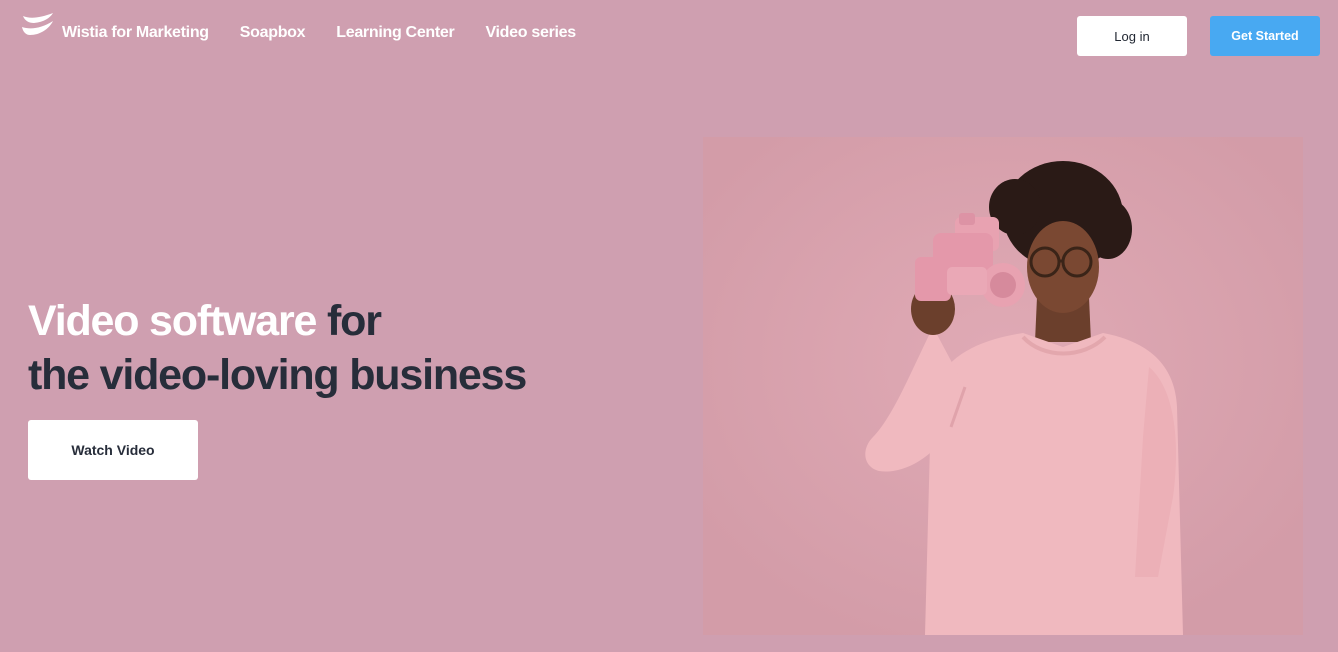  Describe the element at coordinates (113, 450) in the screenshot. I see `watch-video-button: Watch Video` at that location.